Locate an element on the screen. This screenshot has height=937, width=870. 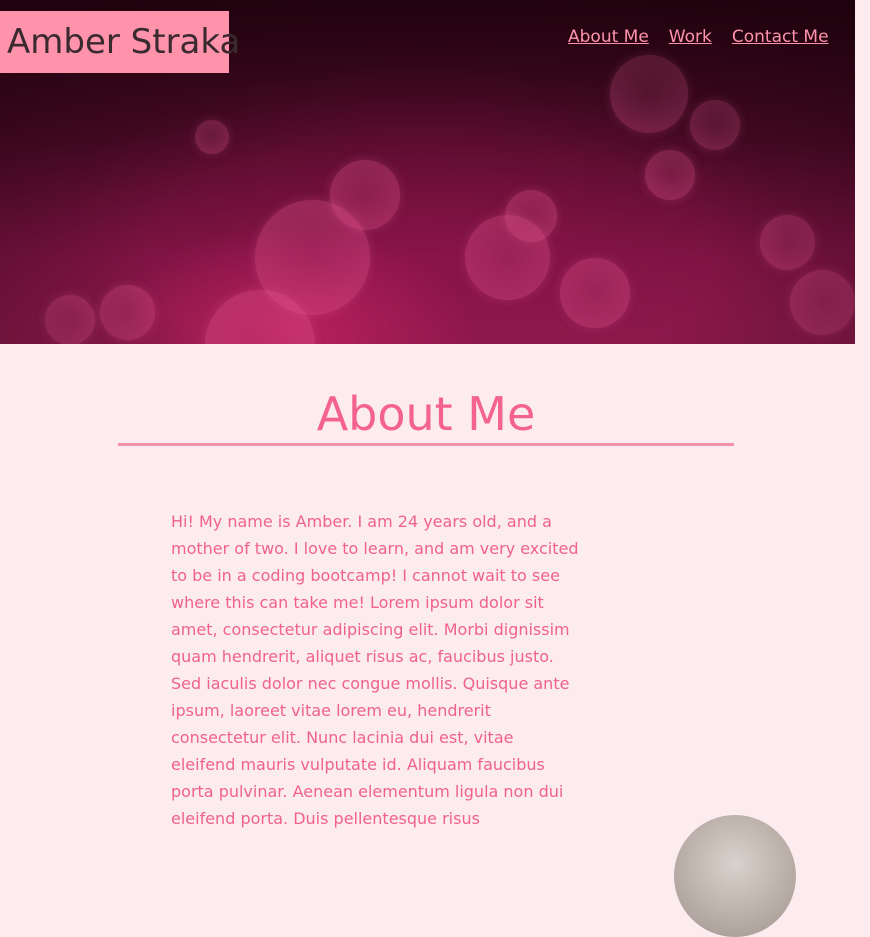
nav-link-work: Work is located at coordinates (690, 37).